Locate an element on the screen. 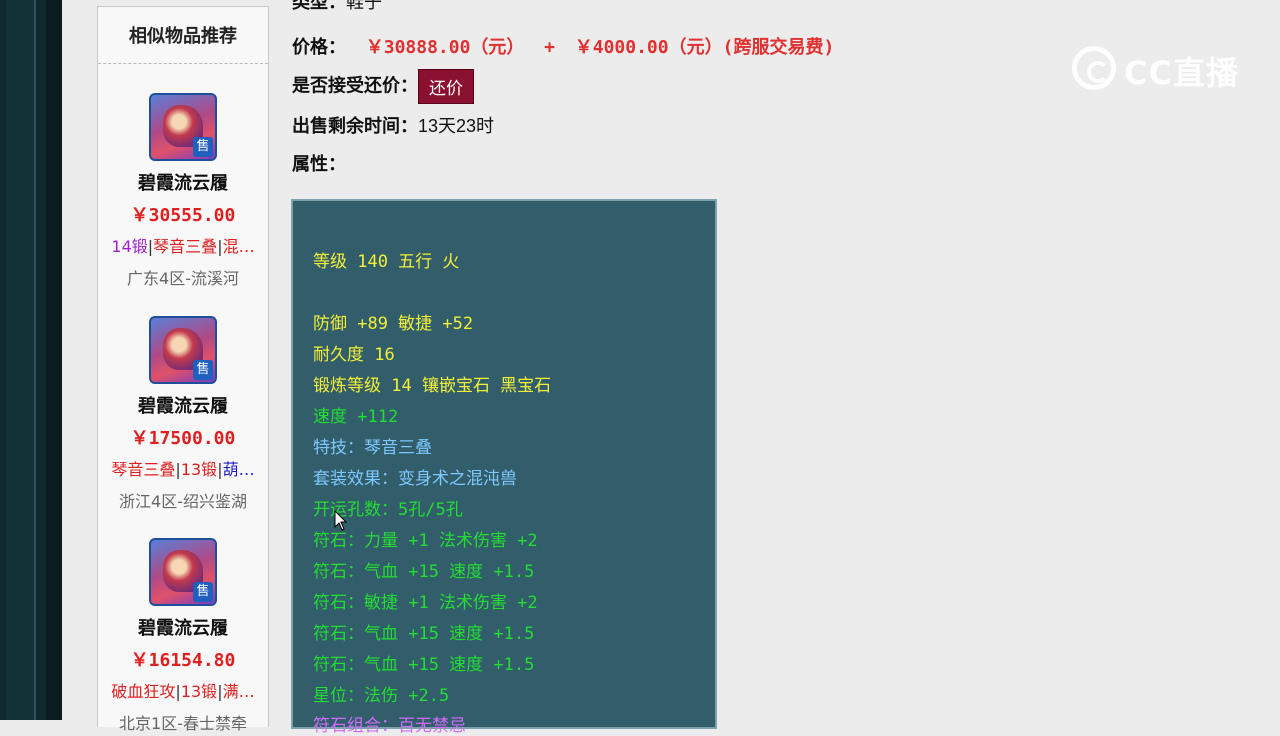  watermark-text: CC直播 is located at coordinates (1181, 73).